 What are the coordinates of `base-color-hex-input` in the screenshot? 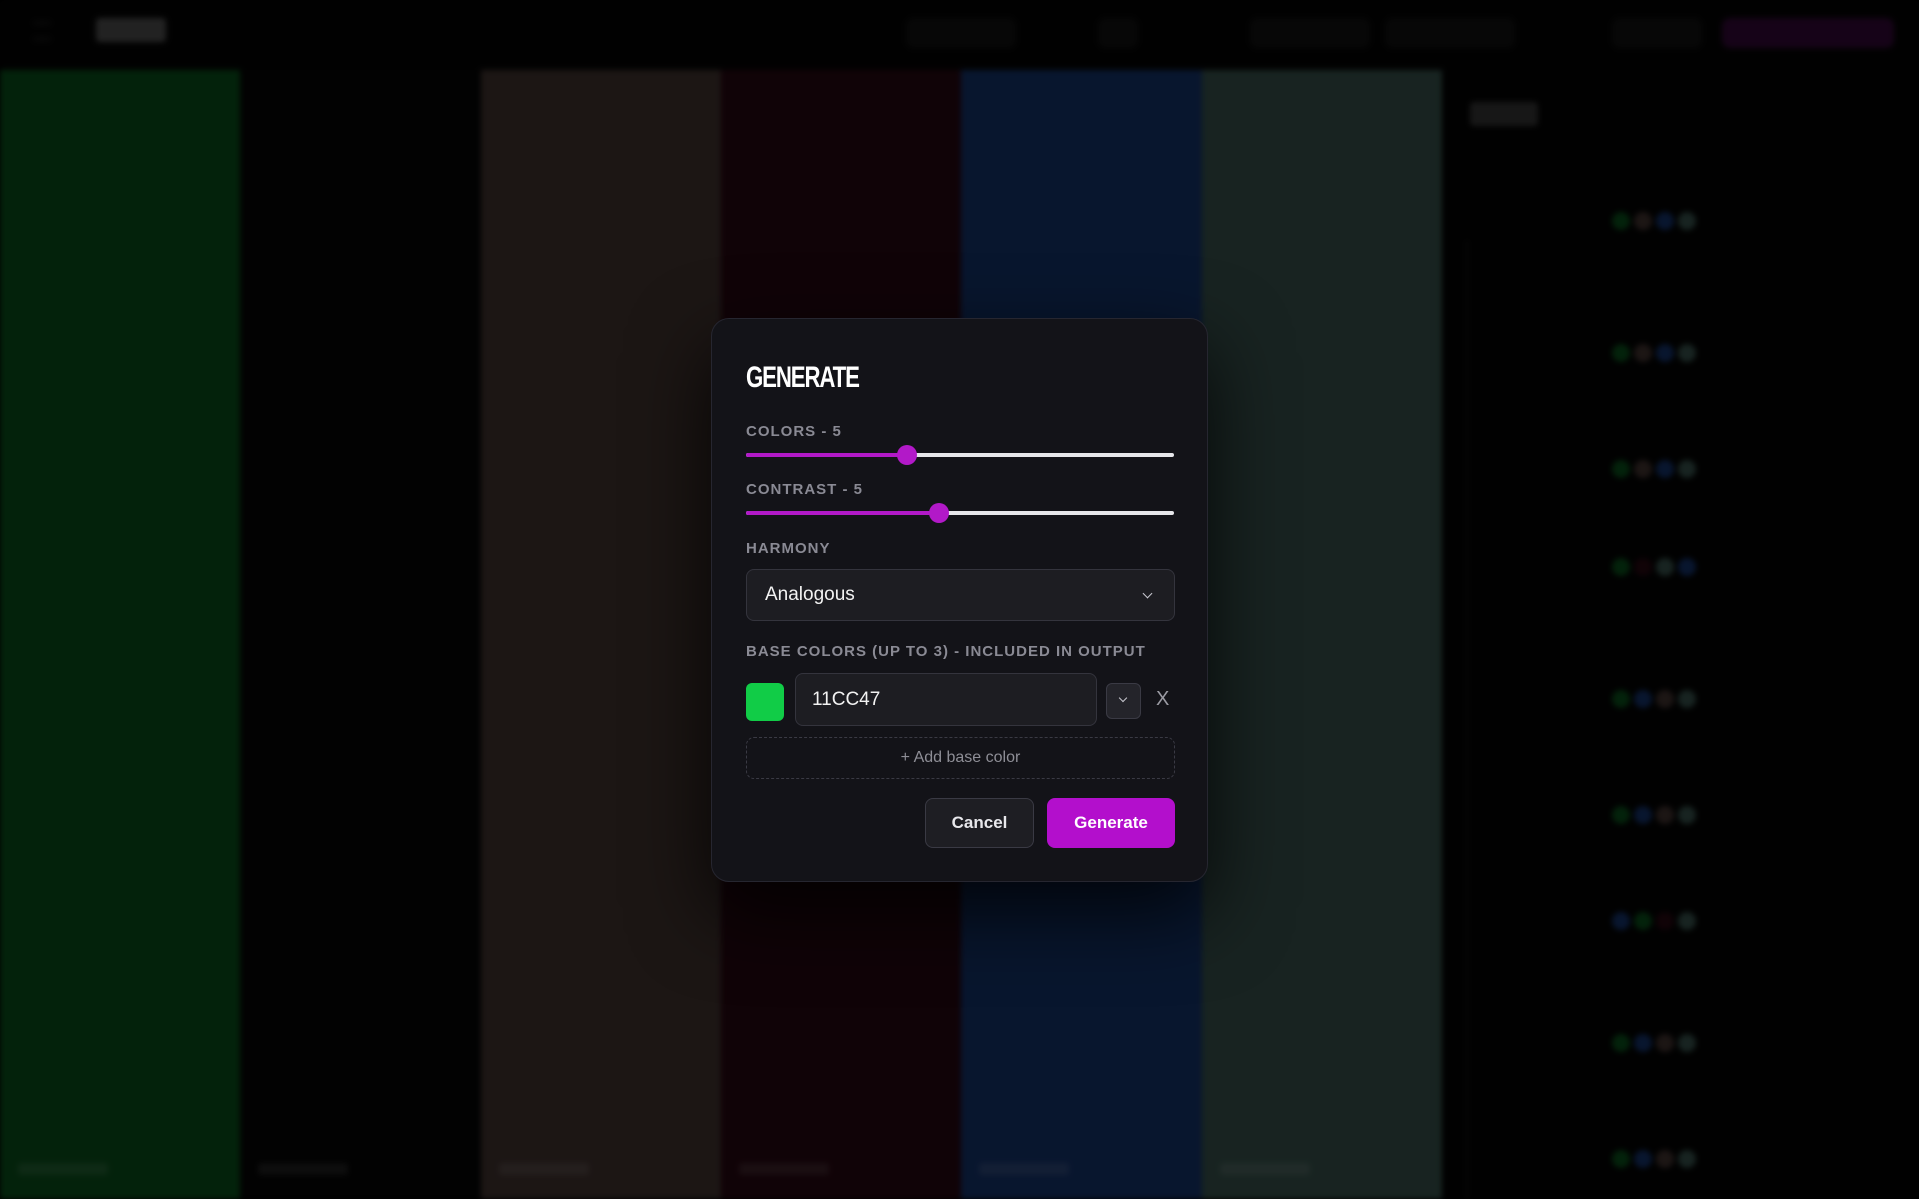 It's located at (946, 699).